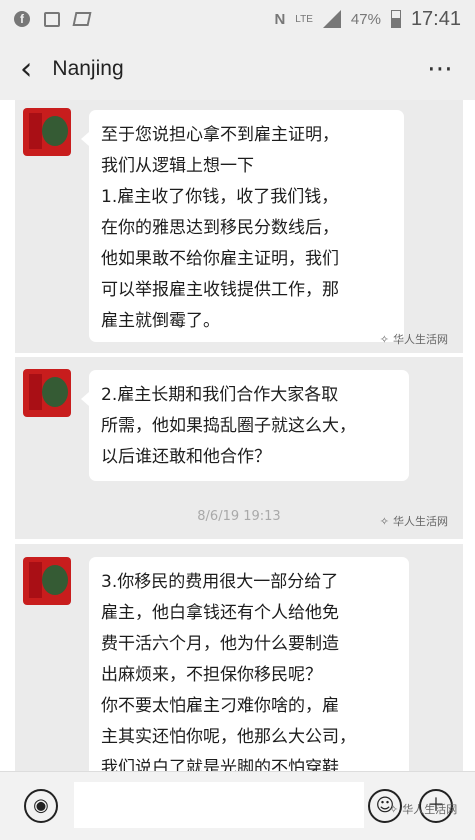  Describe the element at coordinates (280, 19) in the screenshot. I see `nfc-icon: N` at that location.